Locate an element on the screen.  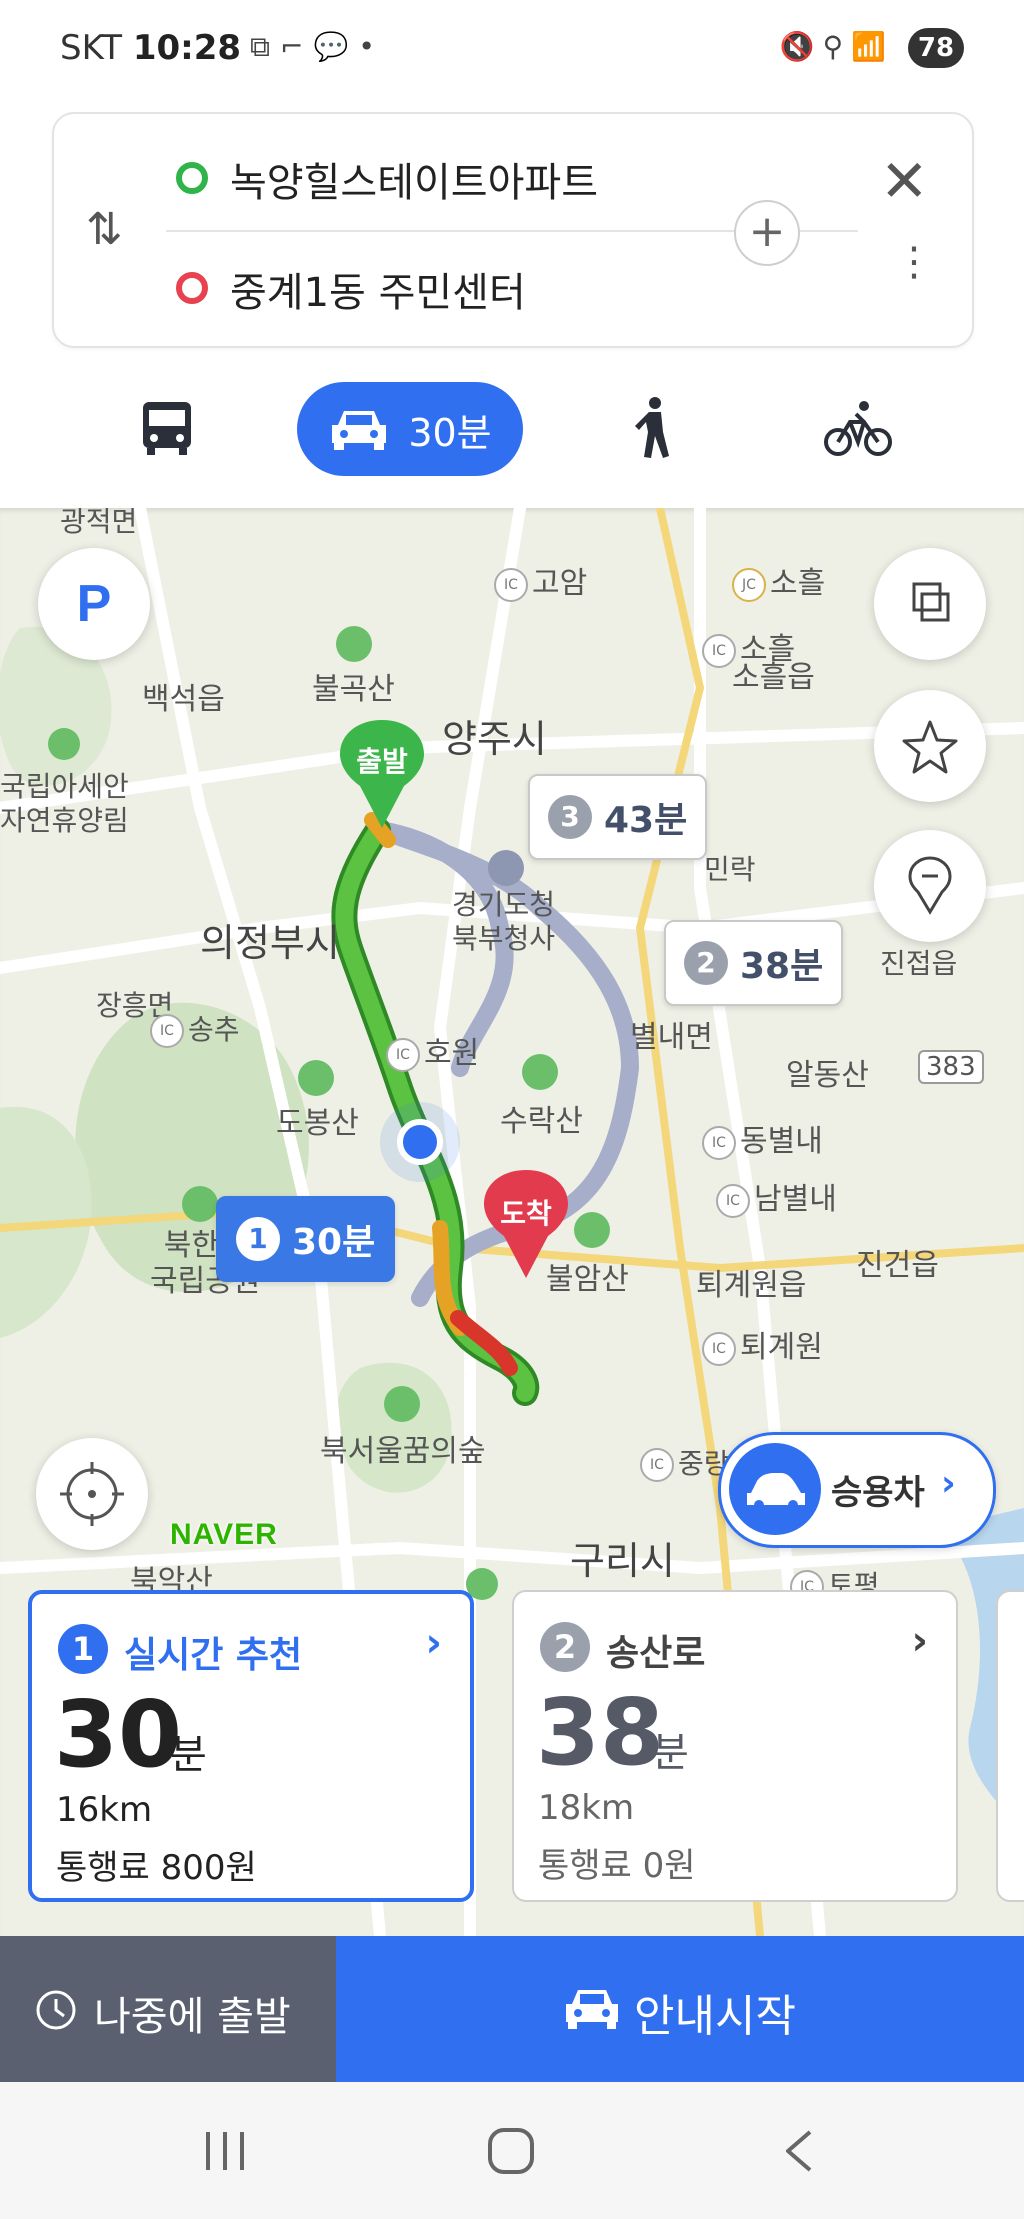
start-navigation-button: 안내시작 is located at coordinates (680, 2009).